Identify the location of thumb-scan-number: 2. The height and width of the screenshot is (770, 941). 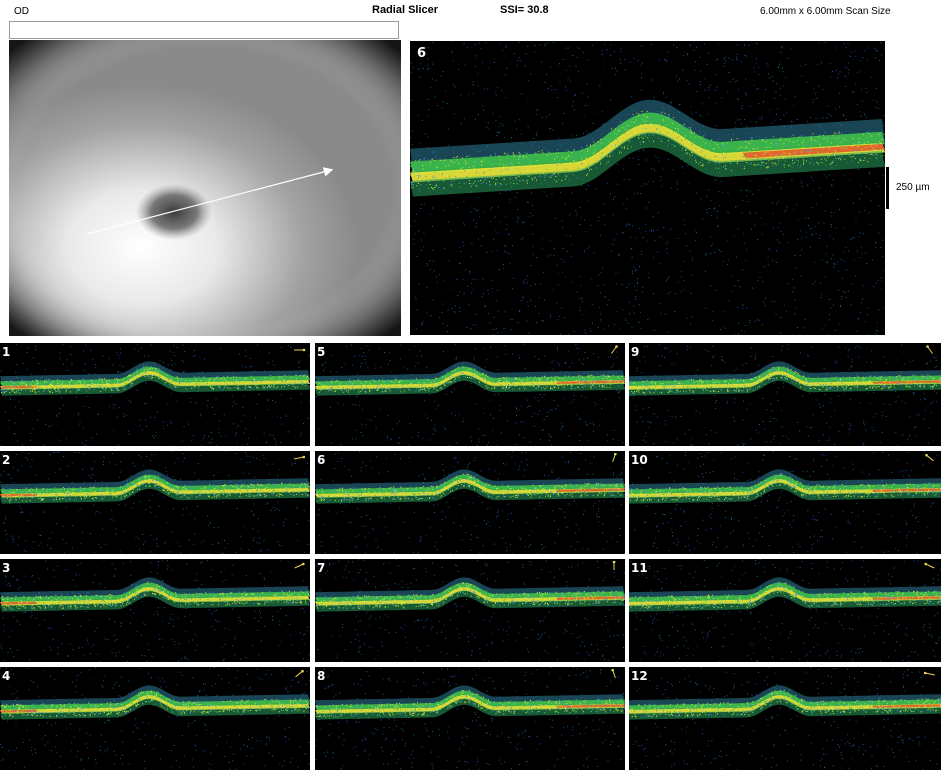
(6, 460).